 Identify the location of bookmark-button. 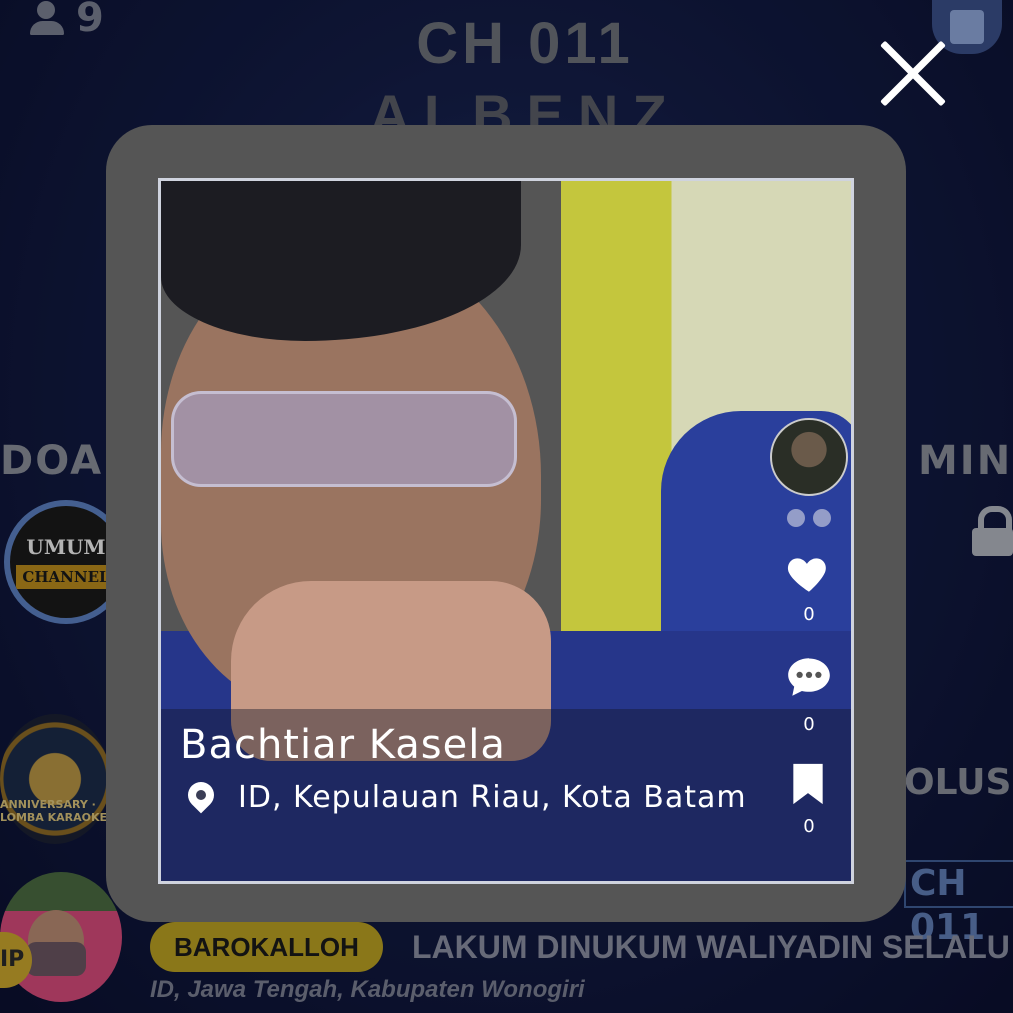
(808, 784).